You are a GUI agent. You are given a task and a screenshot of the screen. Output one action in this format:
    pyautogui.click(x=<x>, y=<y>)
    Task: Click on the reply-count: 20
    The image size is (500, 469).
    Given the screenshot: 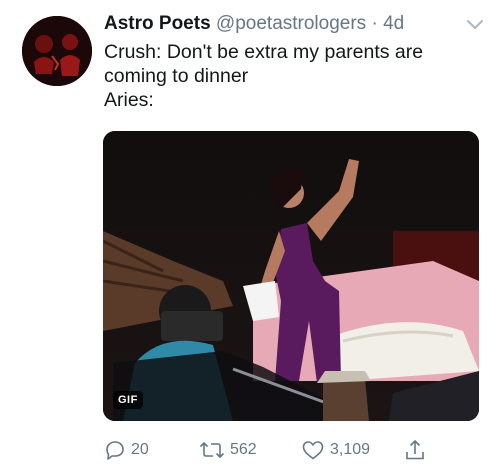 What is the action you would take?
    pyautogui.click(x=140, y=449)
    